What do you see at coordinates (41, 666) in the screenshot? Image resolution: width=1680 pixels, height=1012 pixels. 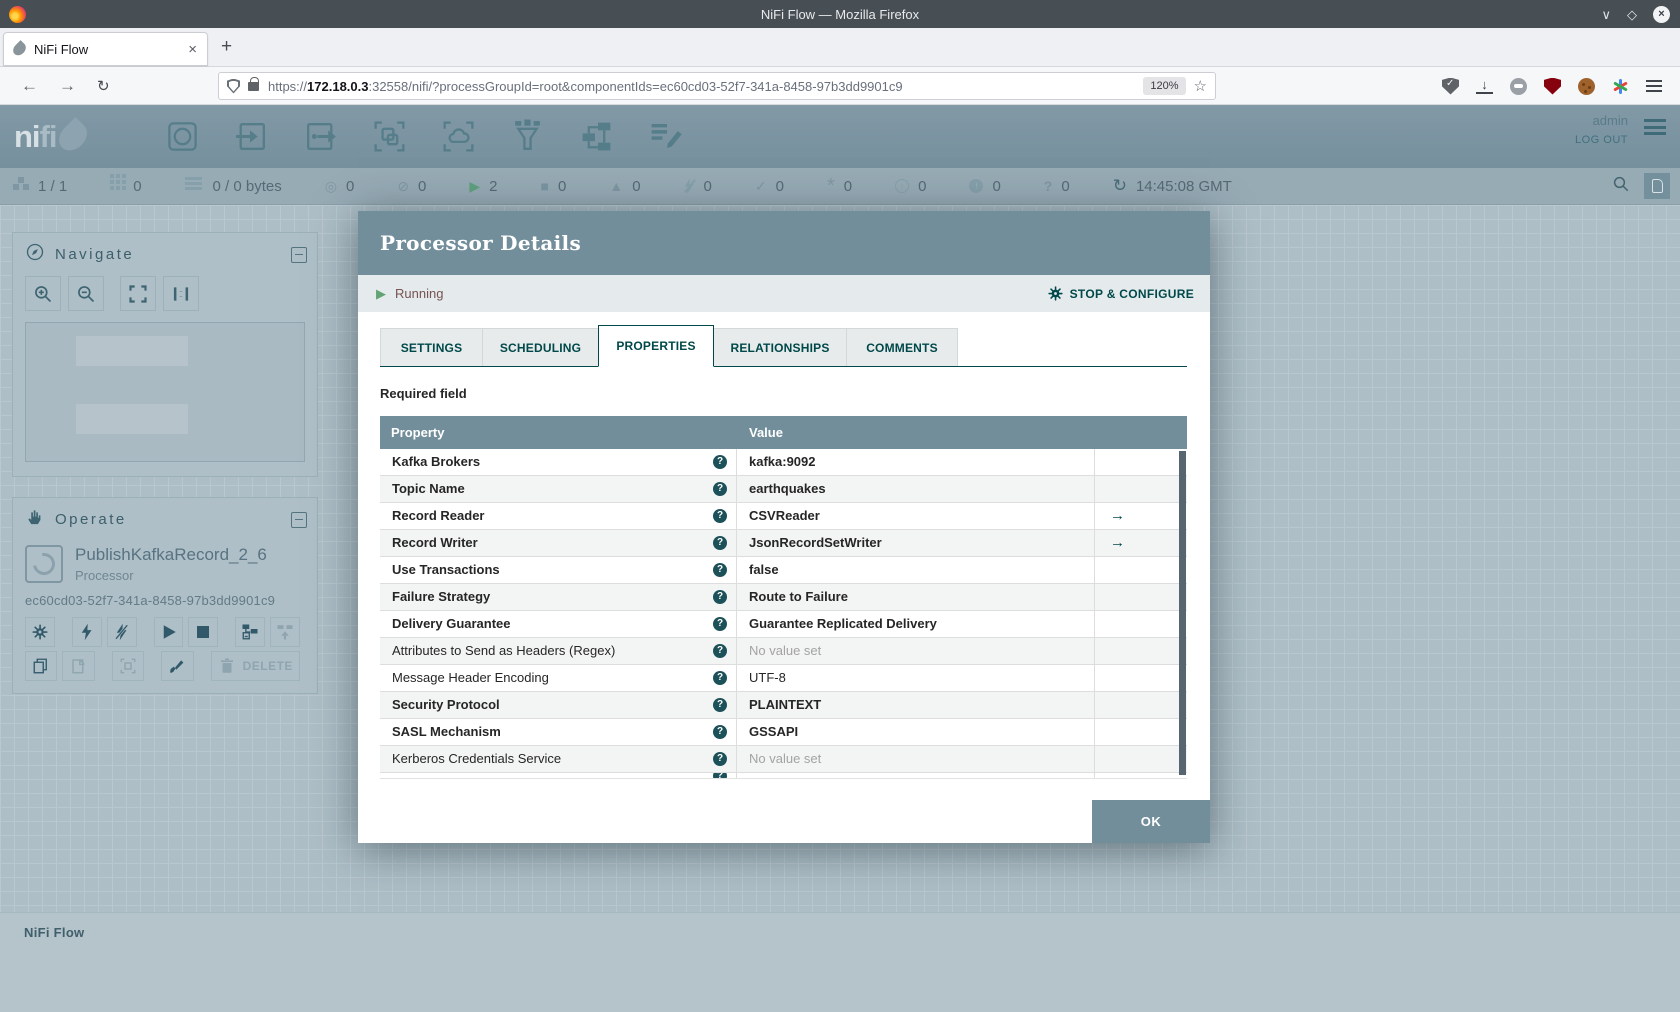 I see `copy-button` at bounding box center [41, 666].